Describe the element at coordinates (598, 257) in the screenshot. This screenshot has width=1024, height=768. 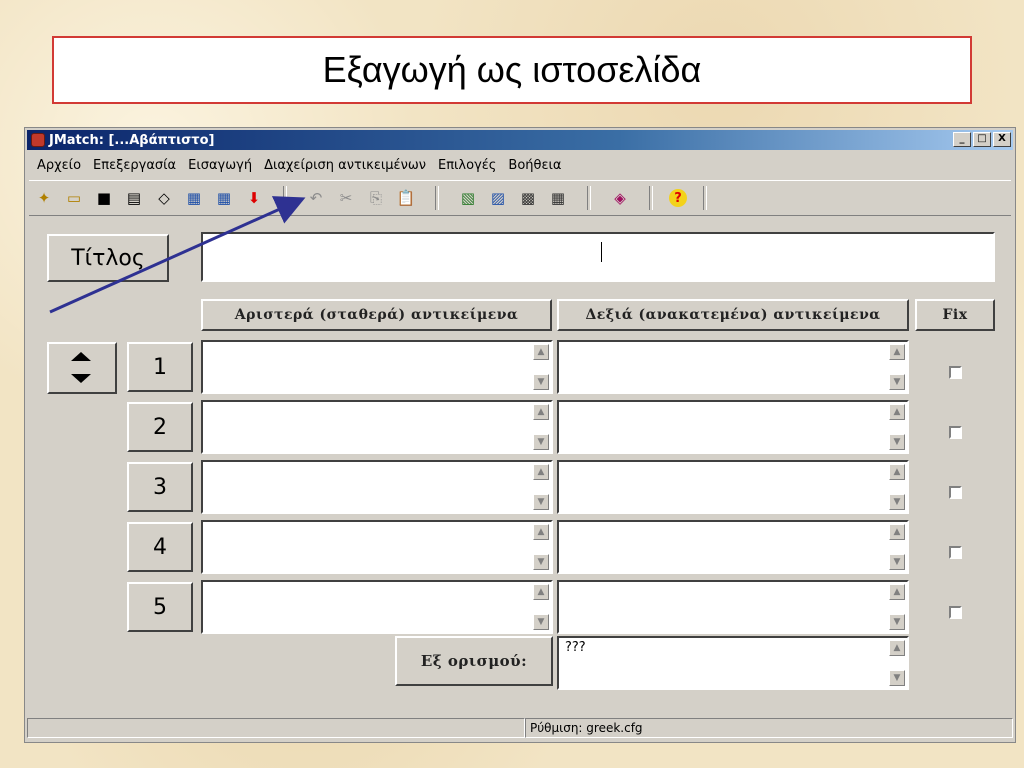
I see `title-input` at that location.